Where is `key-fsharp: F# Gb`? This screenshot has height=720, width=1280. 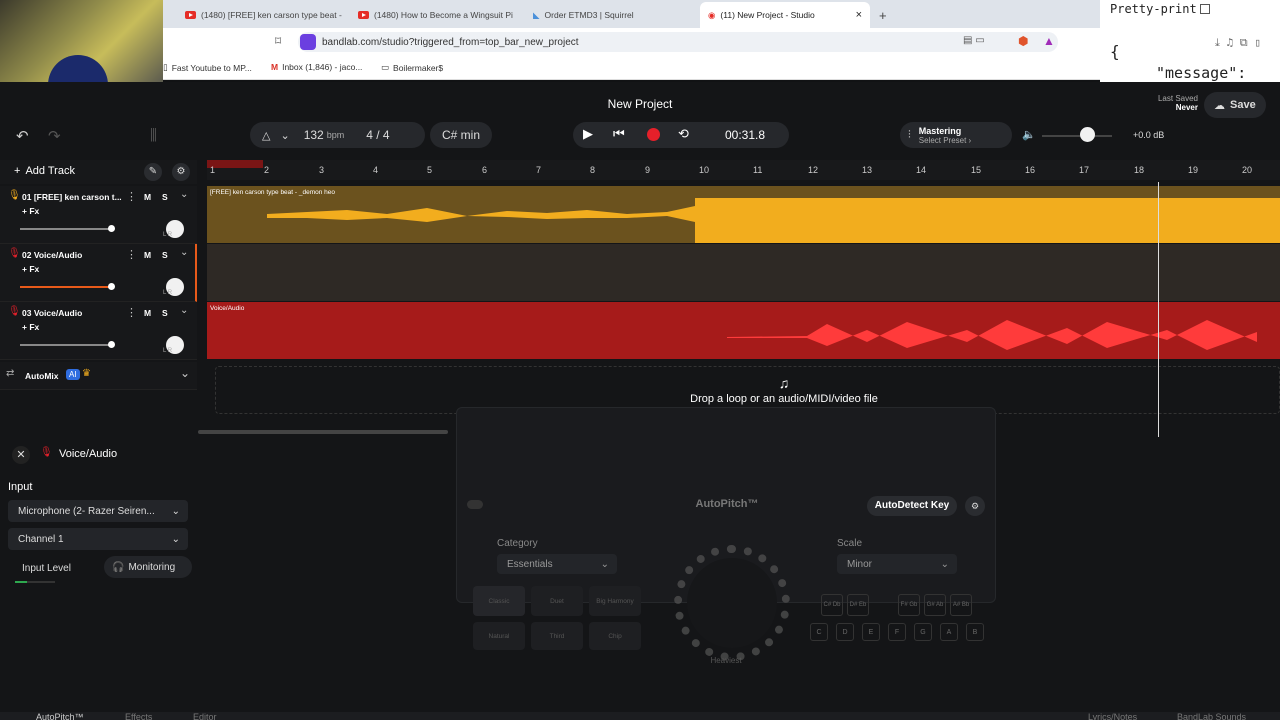 key-fsharp: F# Gb is located at coordinates (909, 605).